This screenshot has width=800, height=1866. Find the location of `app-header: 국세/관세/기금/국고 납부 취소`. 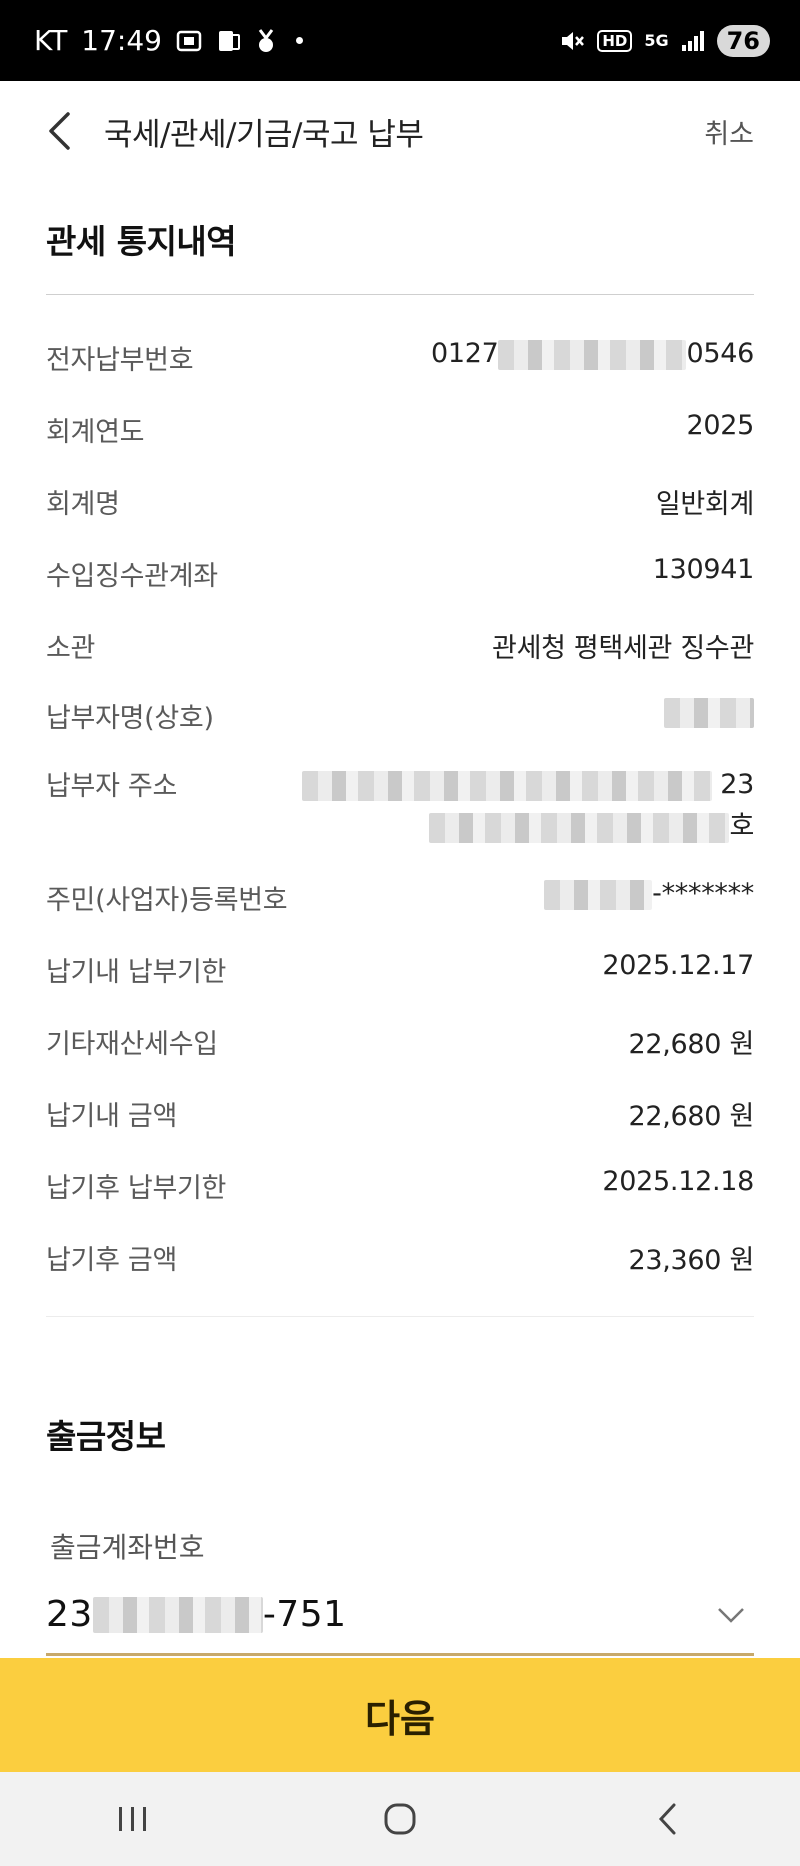

app-header: 국세/관세/기금/국고 납부 취소 is located at coordinates (400, 131).